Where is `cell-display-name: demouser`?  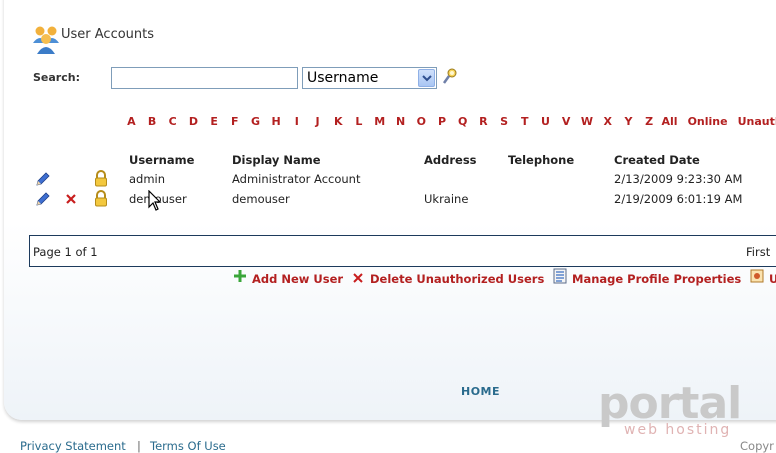 cell-display-name: demouser is located at coordinates (261, 199).